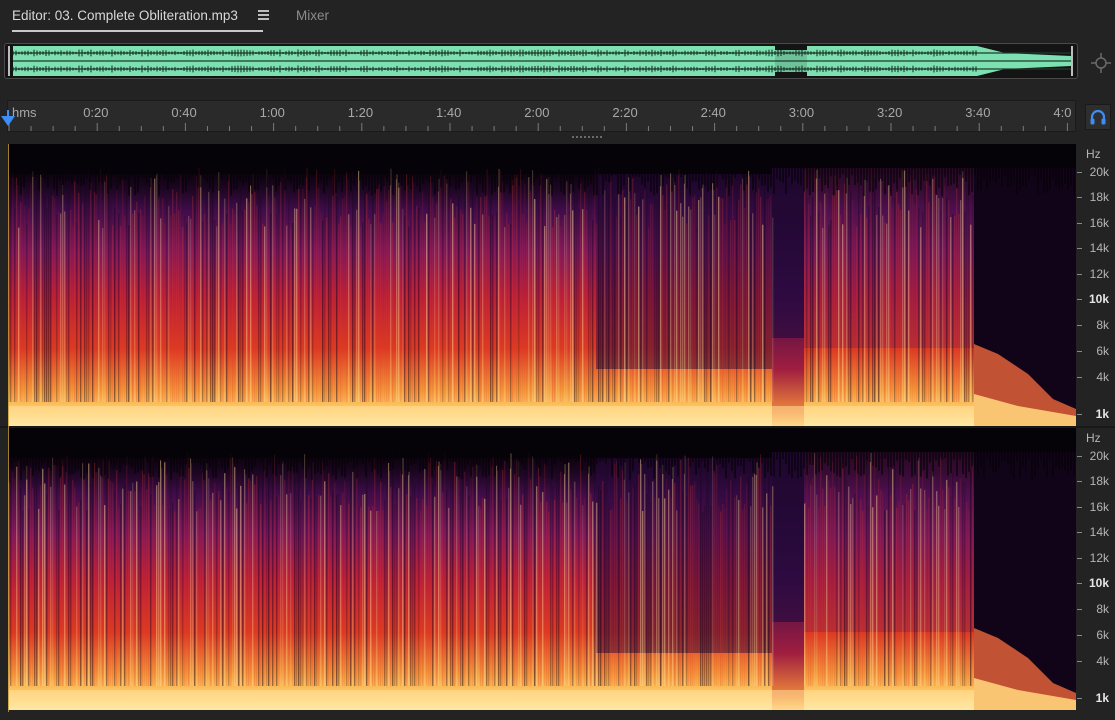 The height and width of the screenshot is (720, 1115). Describe the element at coordinates (541, 61) in the screenshot. I see `waveform-overview` at that location.